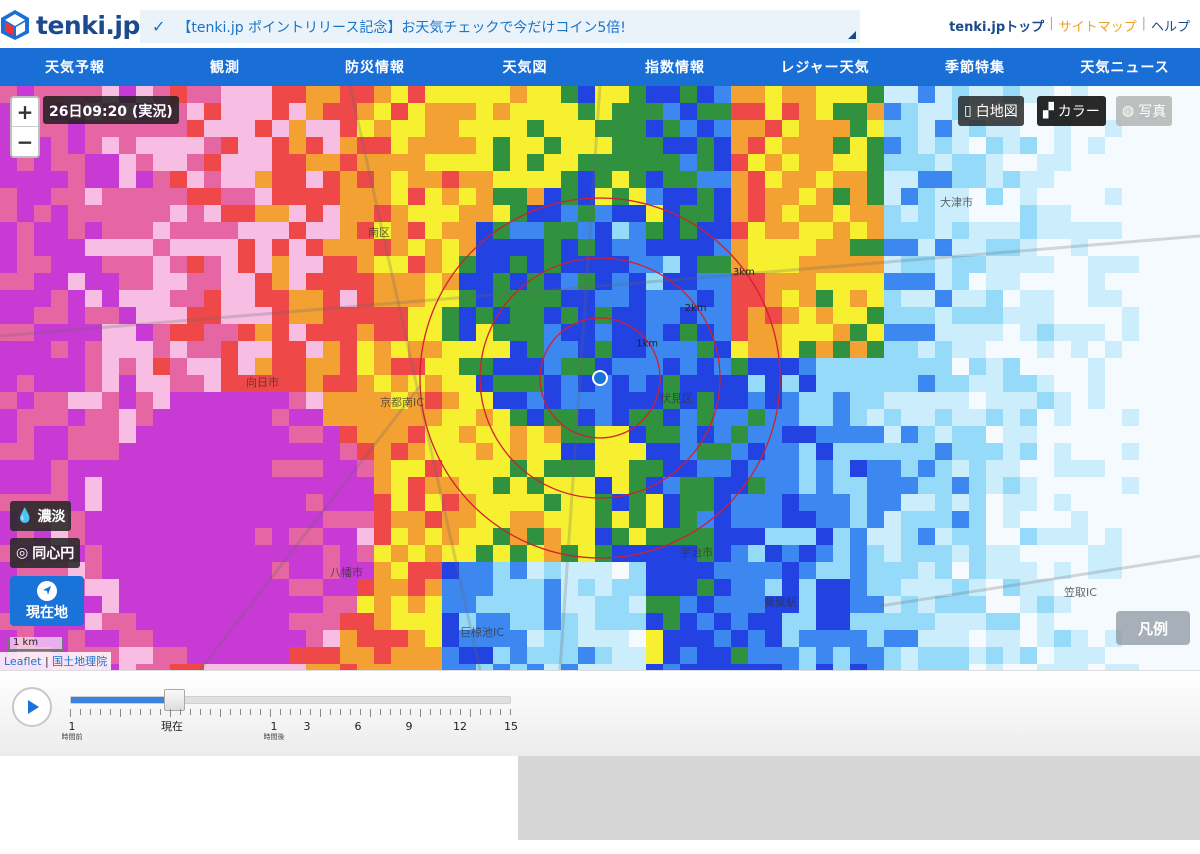 This screenshot has height=854, width=1200. Describe the element at coordinates (996, 25) in the screenshot. I see `link-tenki-top: tenki.jpトップ` at that location.